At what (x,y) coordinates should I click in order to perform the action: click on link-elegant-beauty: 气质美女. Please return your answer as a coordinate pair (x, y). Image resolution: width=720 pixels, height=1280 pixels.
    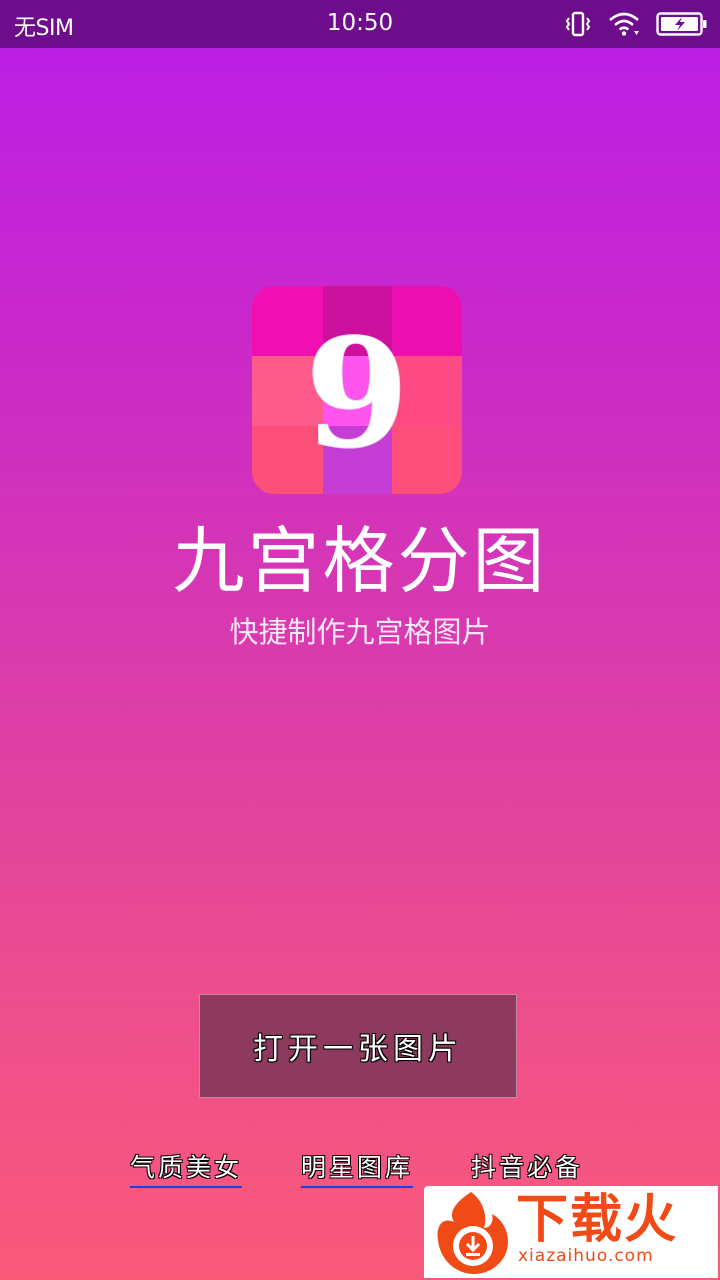
    Looking at the image, I should click on (186, 1170).